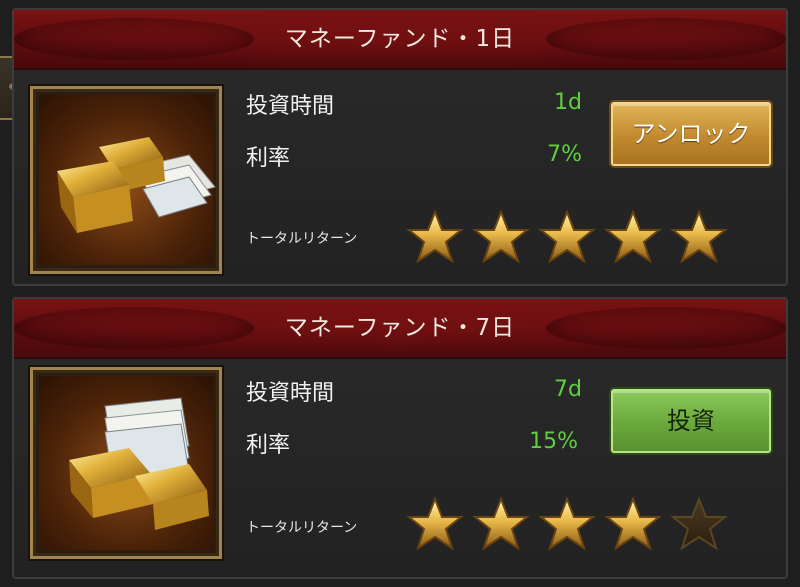  What do you see at coordinates (400, 329) in the screenshot?
I see `fund-title: マネーファンド・7日` at bounding box center [400, 329].